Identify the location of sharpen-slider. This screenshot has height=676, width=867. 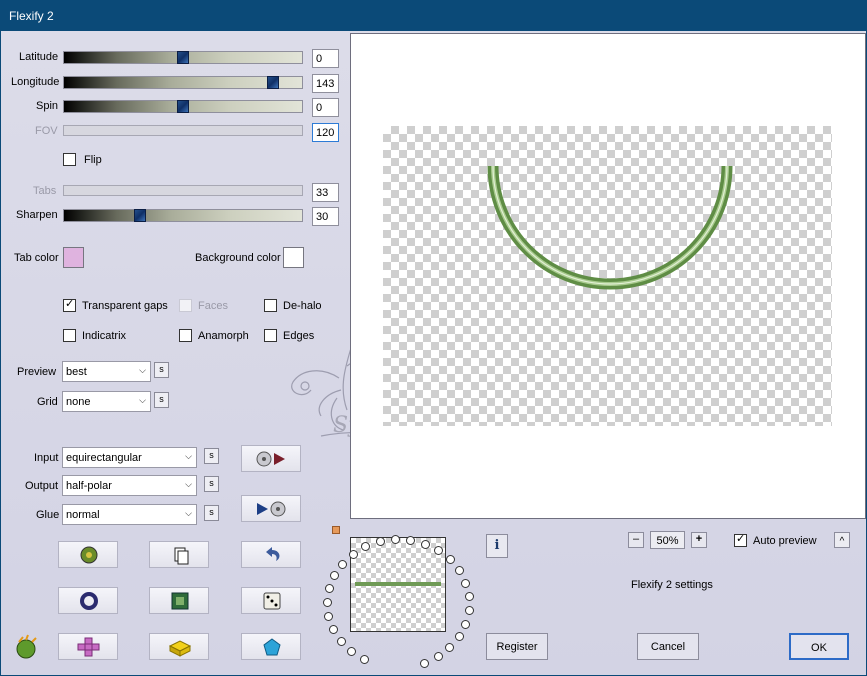
(183, 215).